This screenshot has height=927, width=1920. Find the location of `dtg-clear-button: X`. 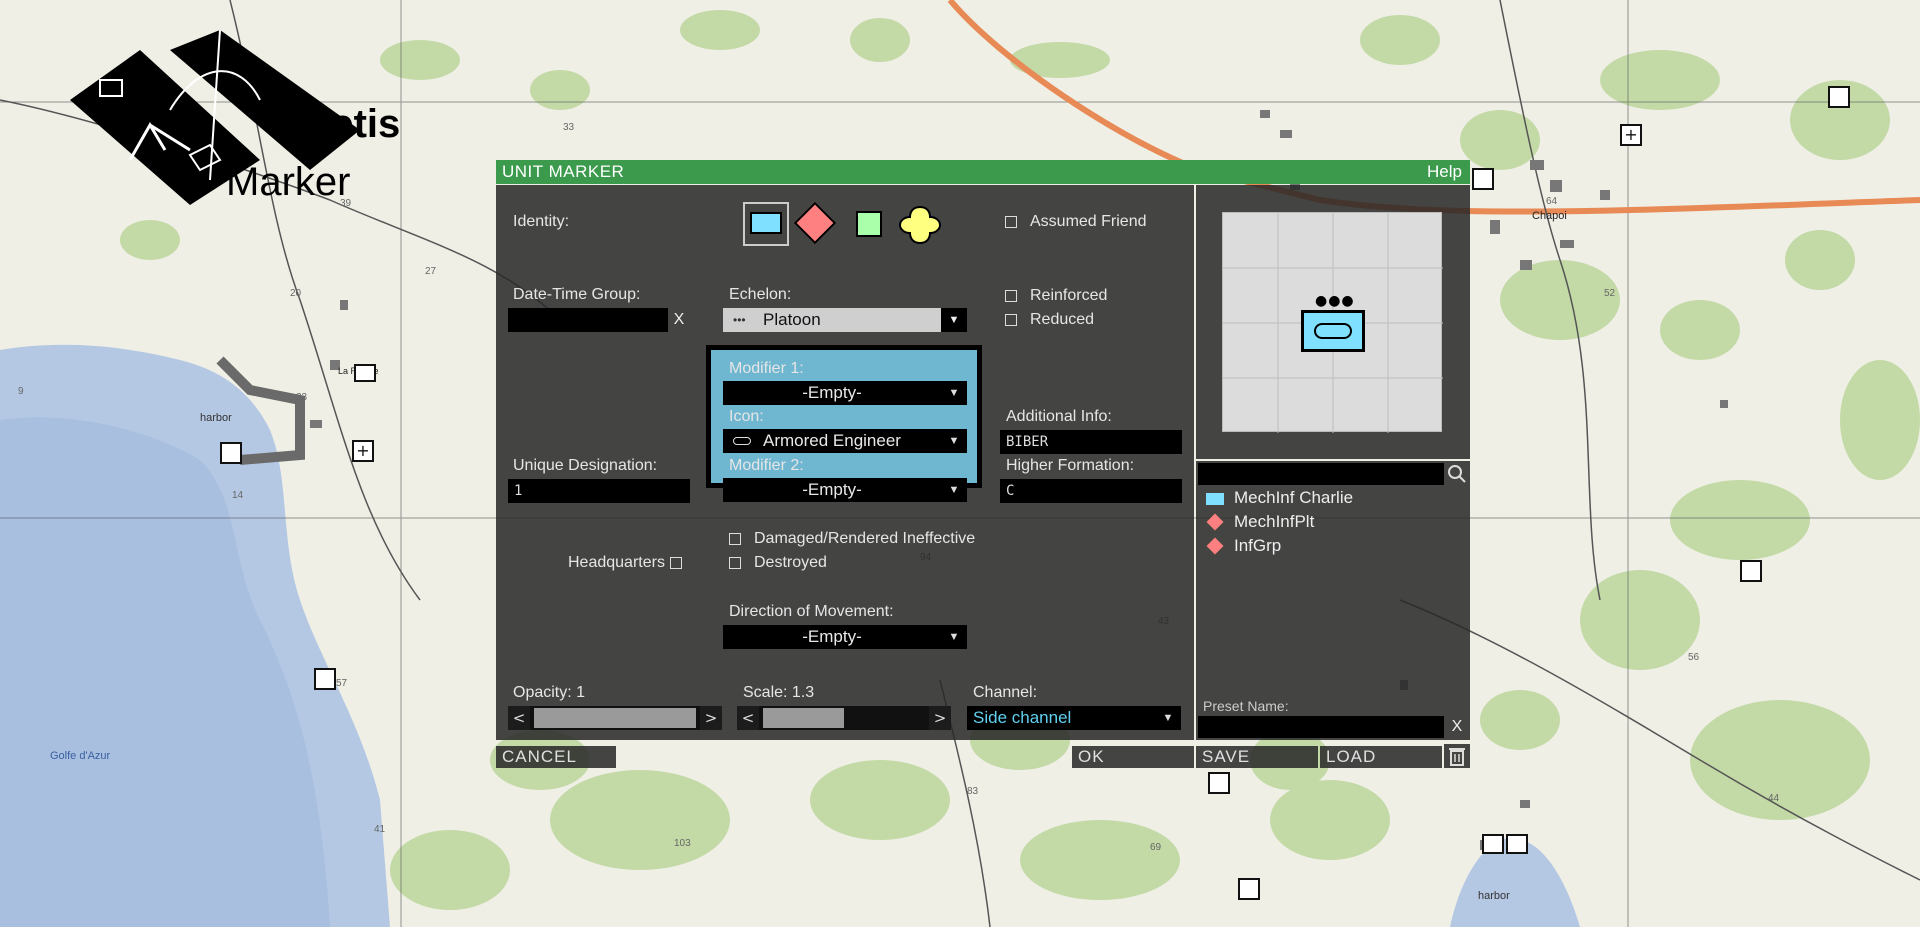

dtg-clear-button: X is located at coordinates (679, 320).